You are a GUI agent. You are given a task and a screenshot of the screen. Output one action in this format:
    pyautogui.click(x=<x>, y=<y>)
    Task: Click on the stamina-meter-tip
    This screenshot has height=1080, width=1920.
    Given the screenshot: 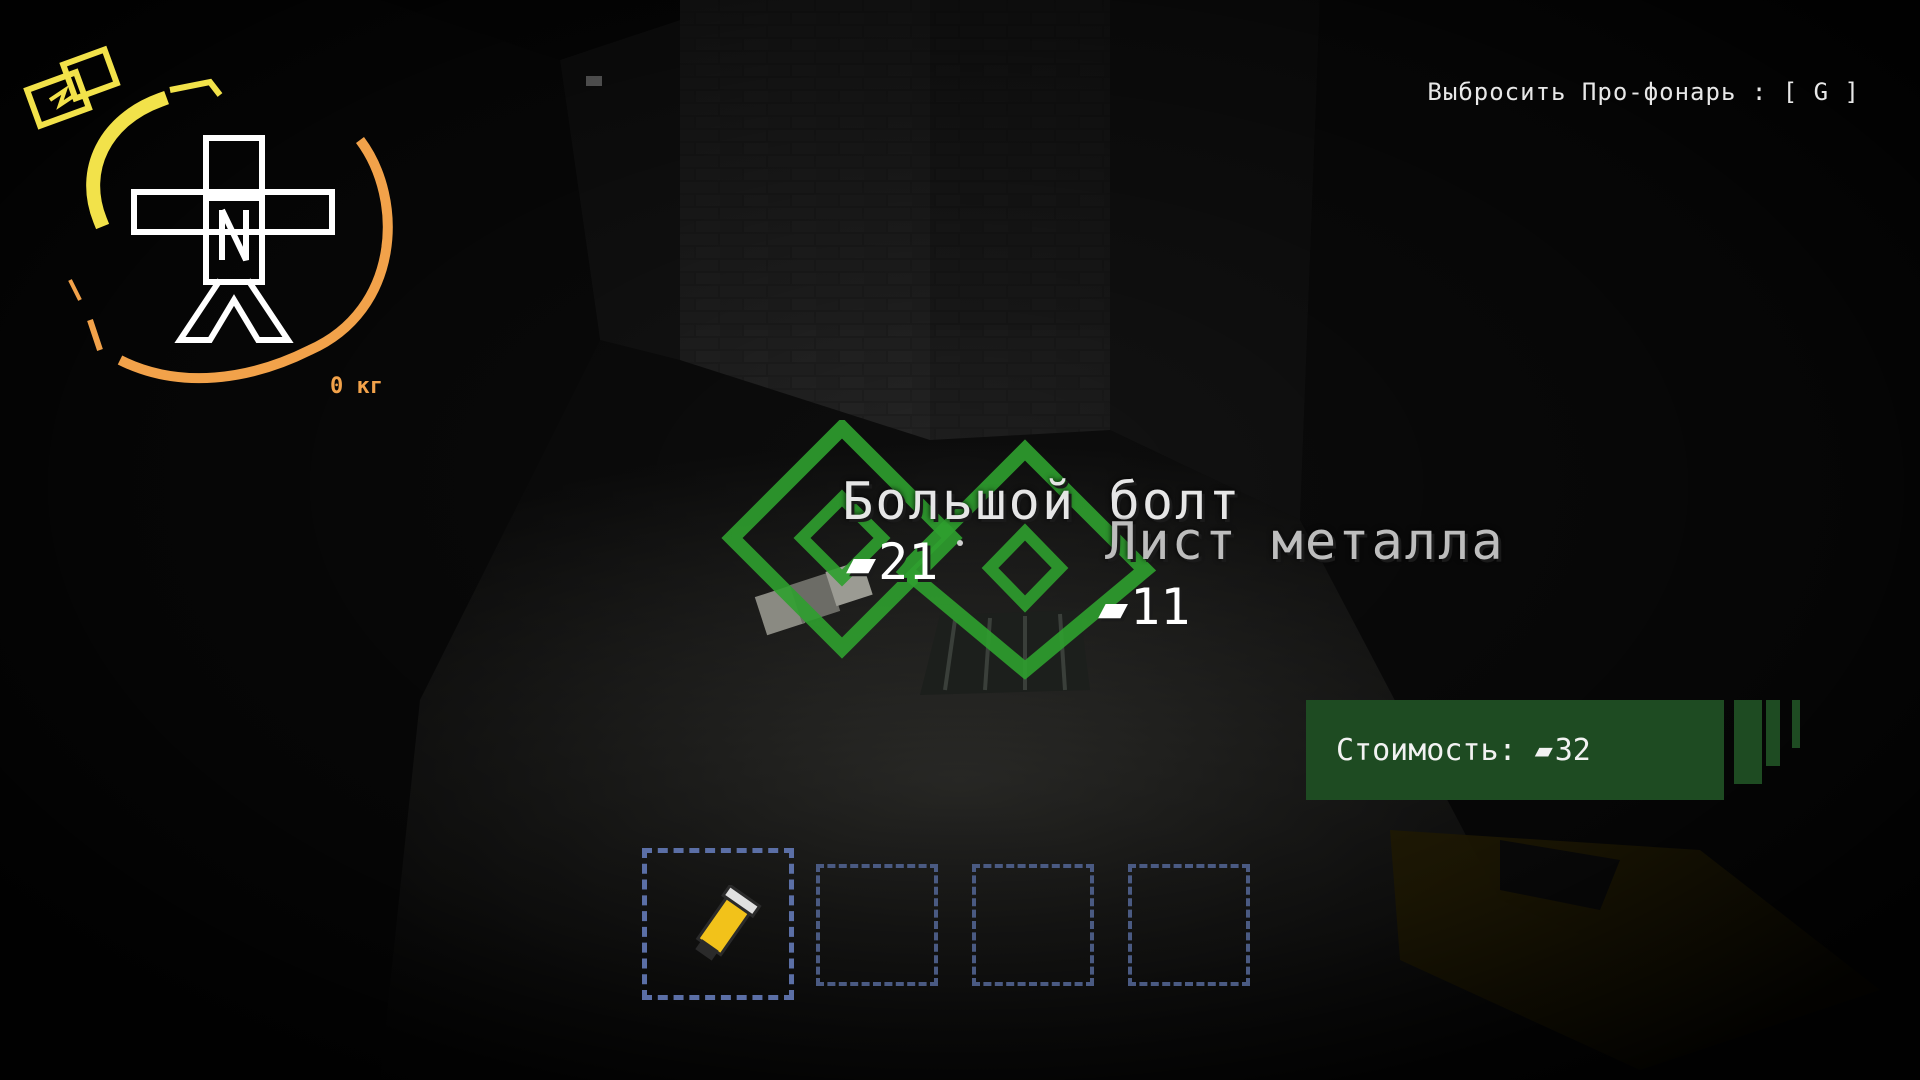 What is the action you would take?
    pyautogui.click(x=196, y=87)
    